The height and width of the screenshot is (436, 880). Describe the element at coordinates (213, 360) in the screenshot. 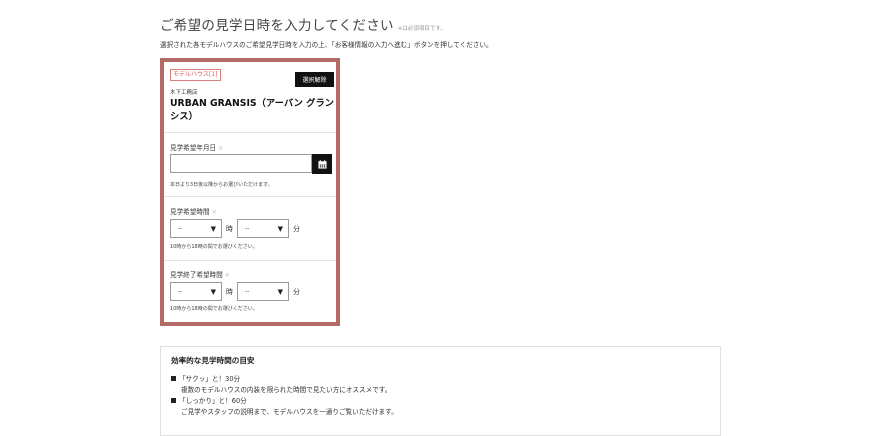

I see `guide-title: 効率的な見学時間の目安` at that location.